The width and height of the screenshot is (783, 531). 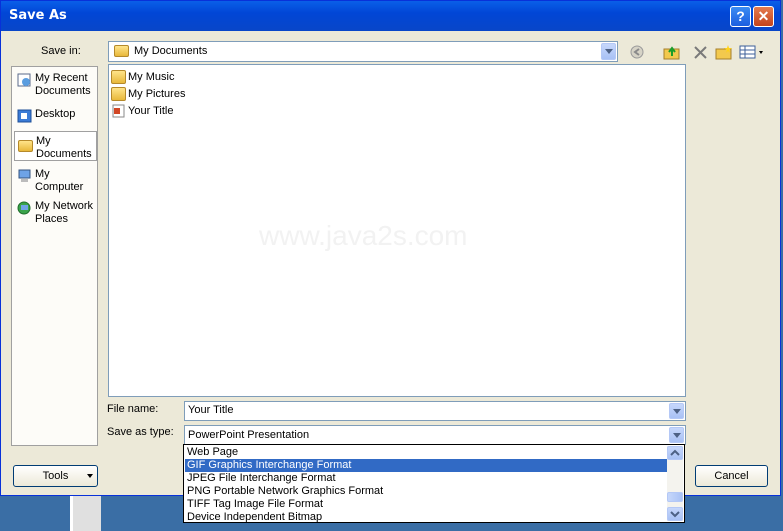 I want to click on file-name-text: My Pictures, so click(x=157, y=94).